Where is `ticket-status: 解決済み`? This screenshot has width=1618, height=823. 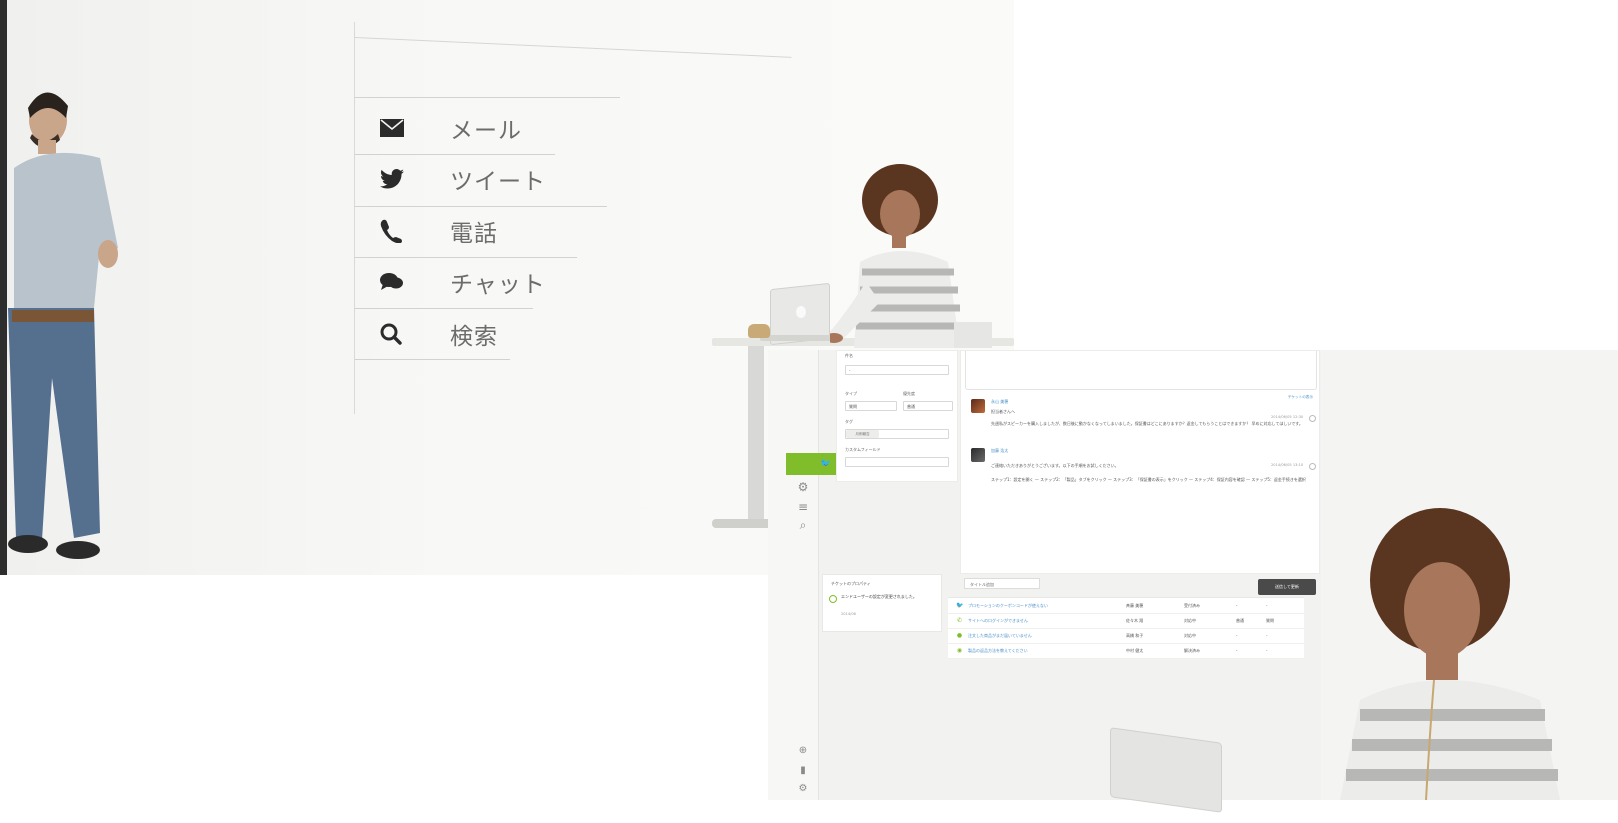 ticket-status: 解決済み is located at coordinates (1192, 650).